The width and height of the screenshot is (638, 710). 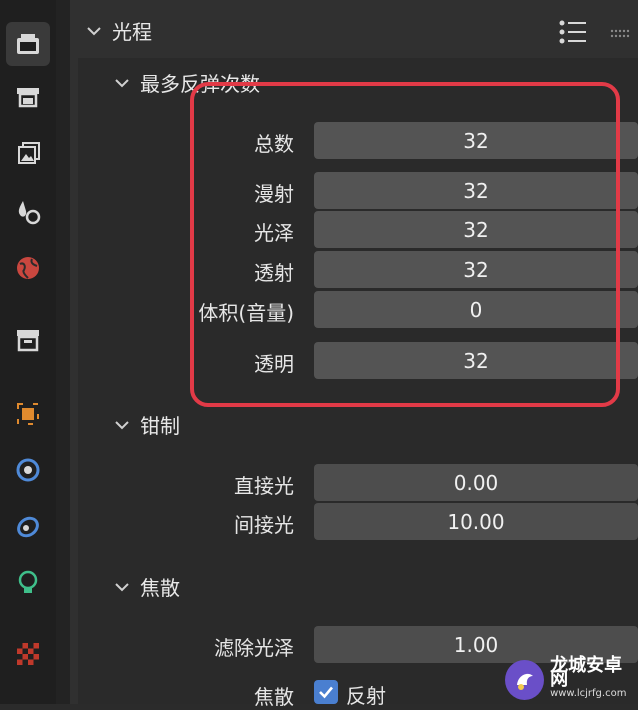 I want to click on caustics-label: 焦散, so click(x=274, y=697).